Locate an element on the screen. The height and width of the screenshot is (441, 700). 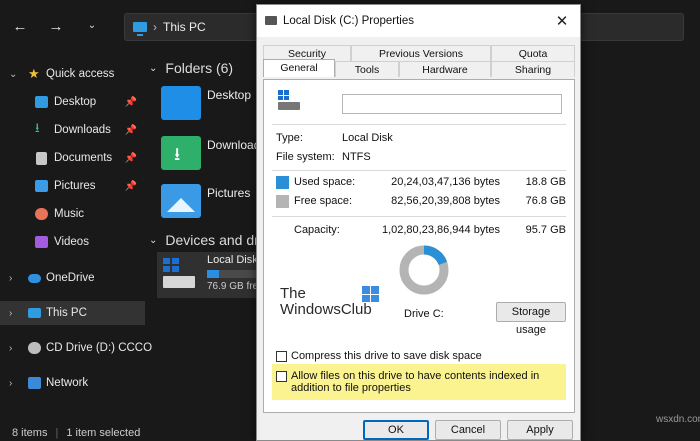
pictures-icon is located at coordinates (41, 186).